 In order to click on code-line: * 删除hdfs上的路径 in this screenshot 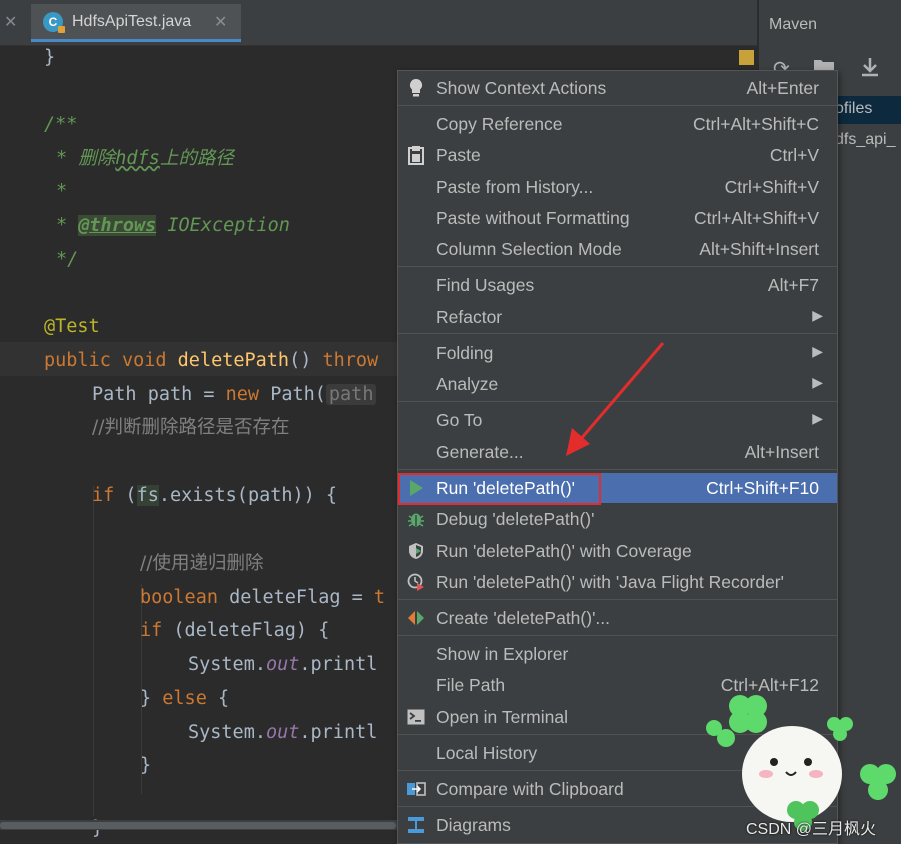, I will do `click(145, 158)`.